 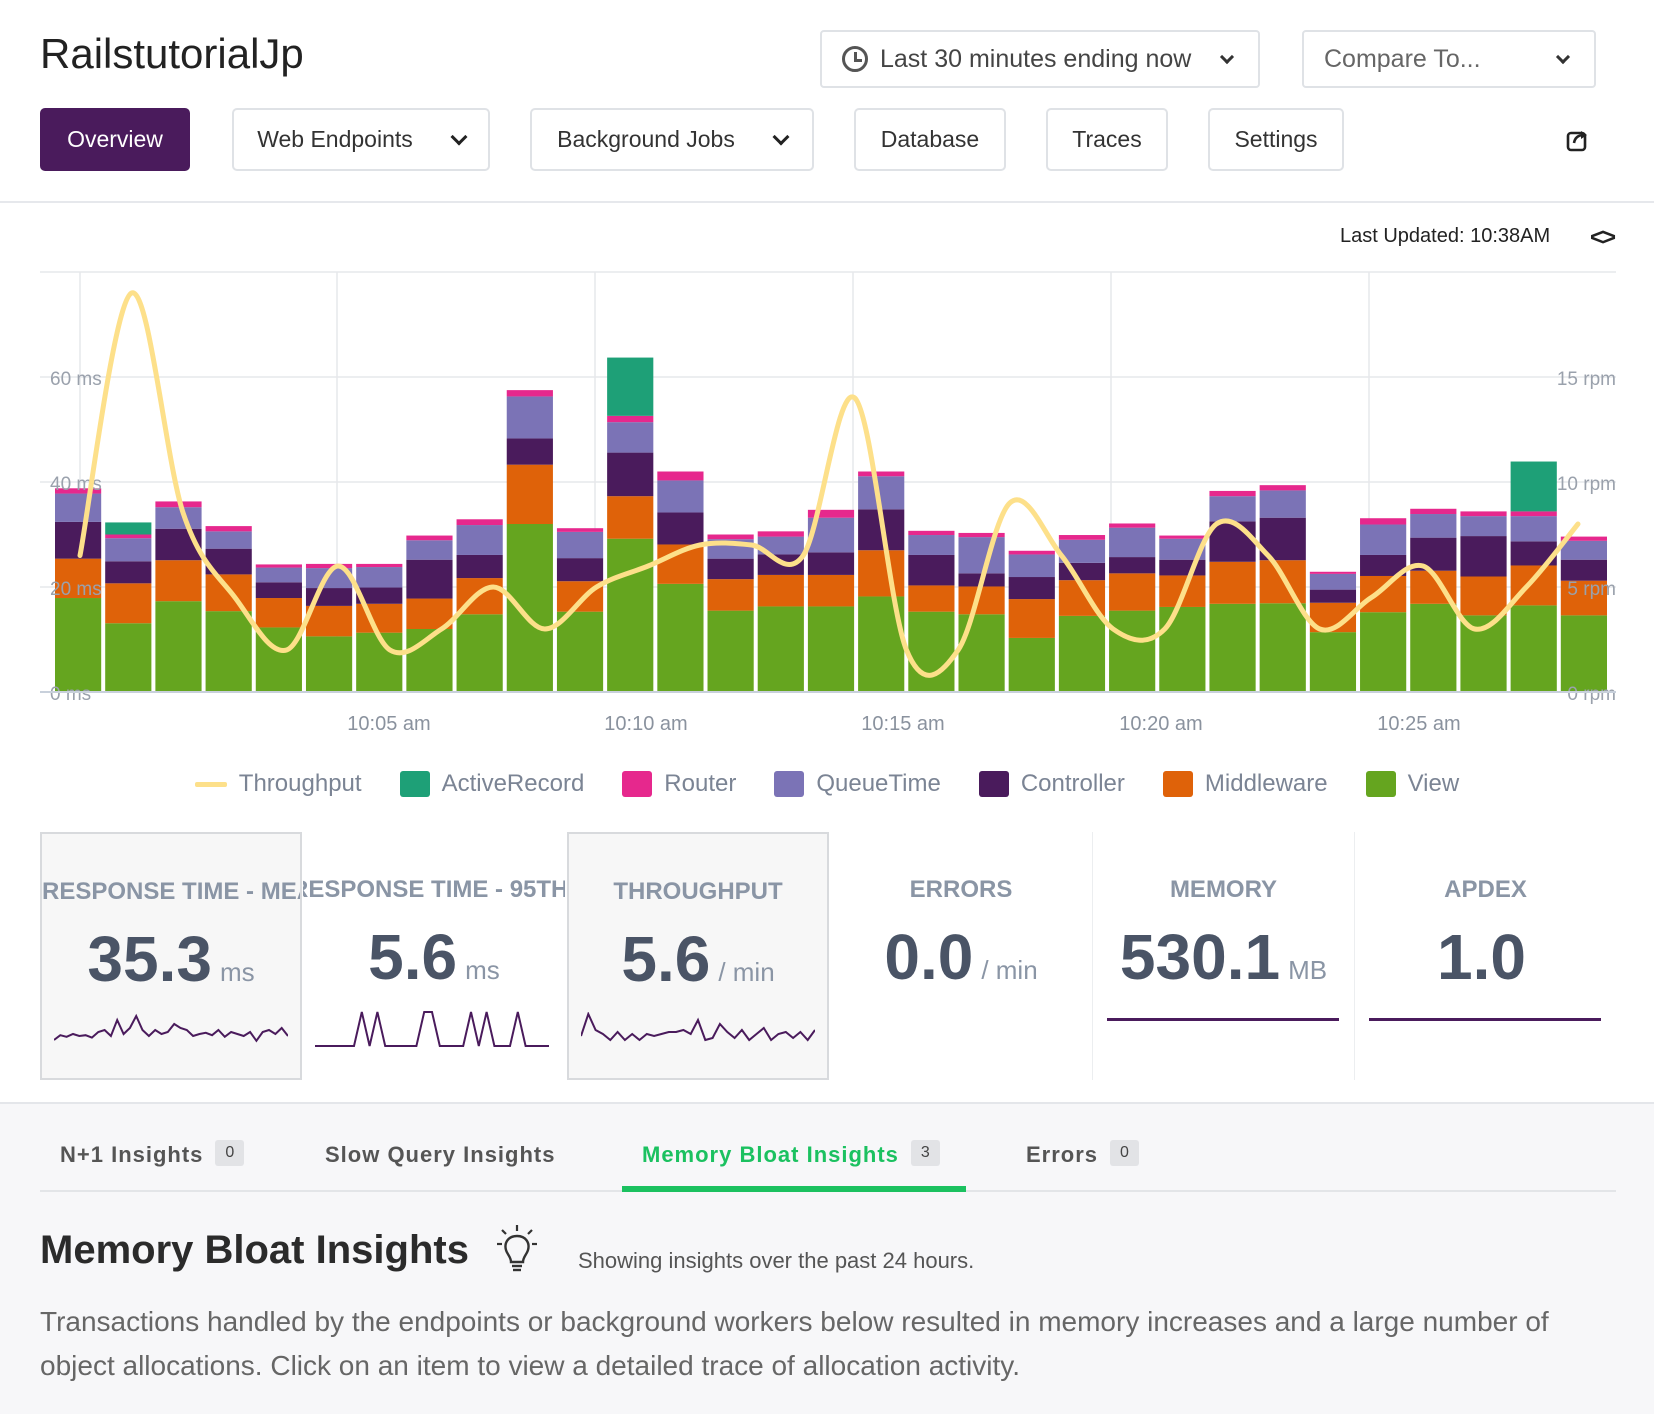 I want to click on legend-router: Router, so click(x=679, y=784).